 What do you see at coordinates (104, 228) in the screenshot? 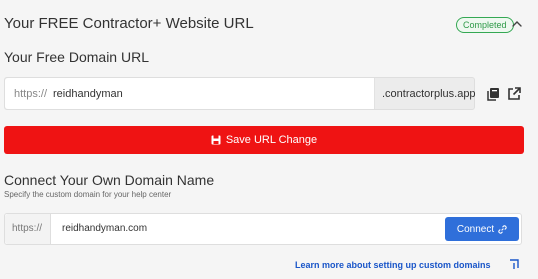
I see `custom-domain-input: reidhandyman.com` at bounding box center [104, 228].